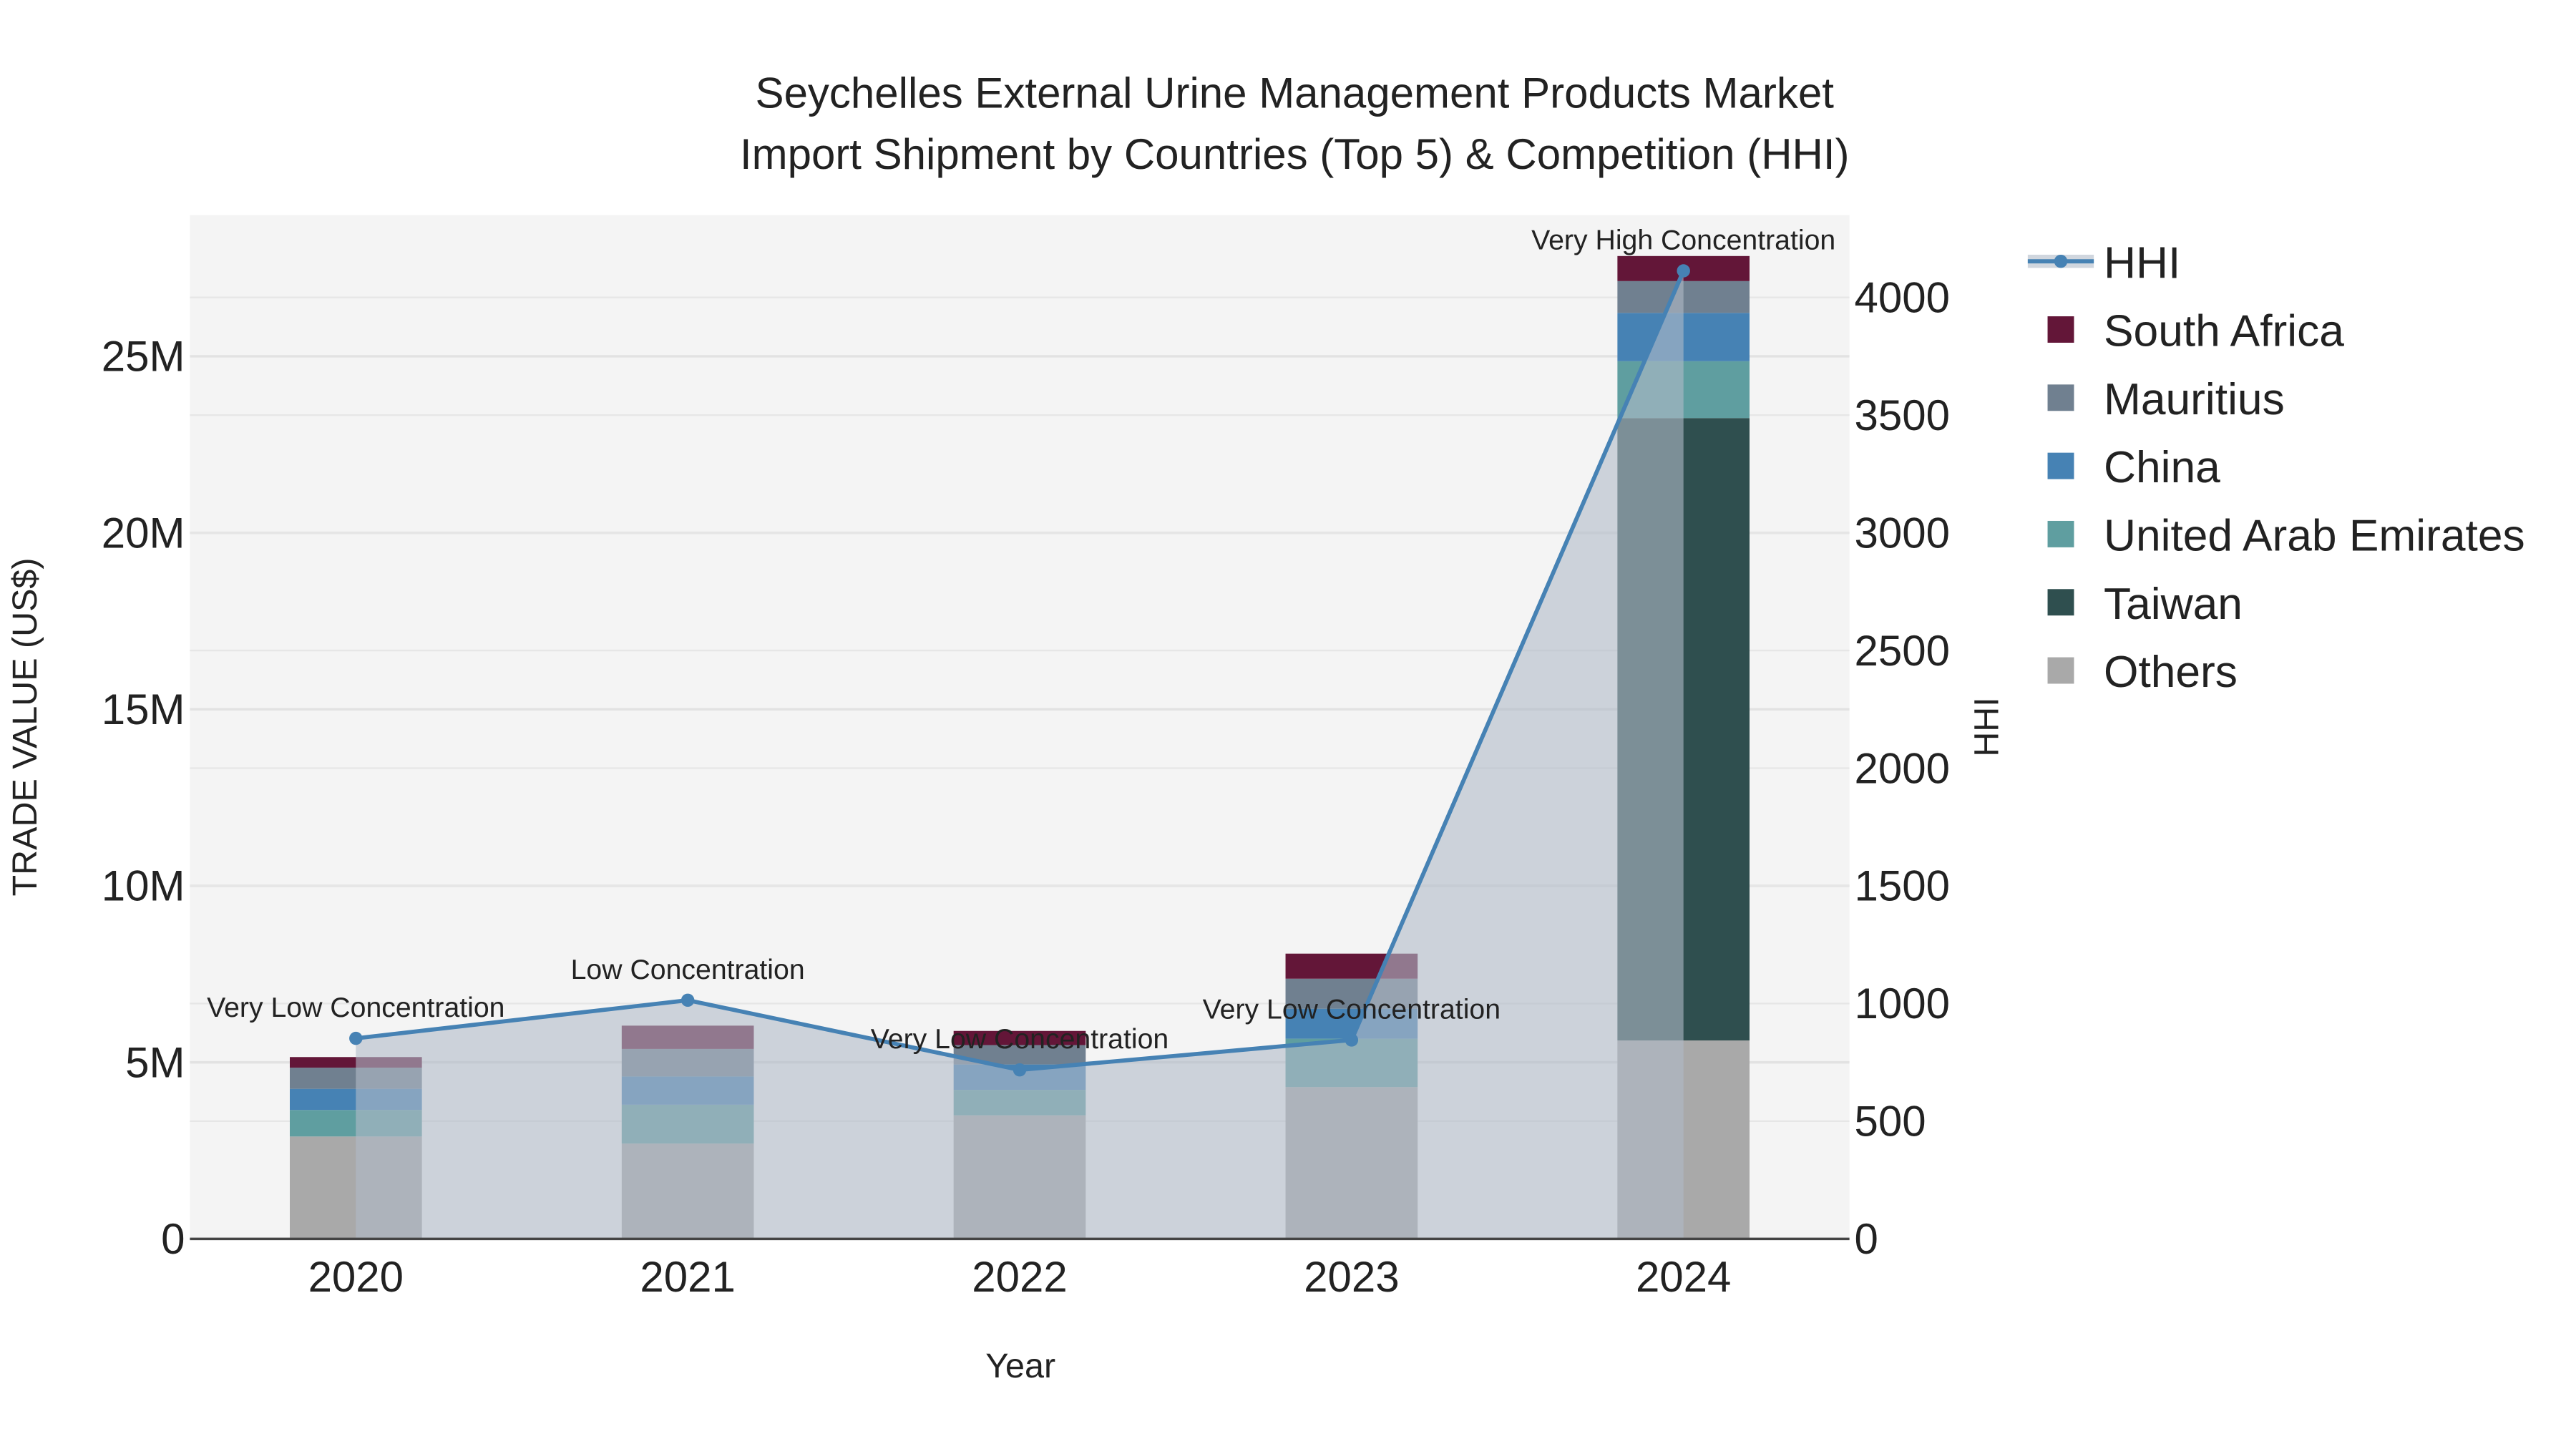 Image resolution: width=2576 pixels, height=1449 pixels. Describe the element at coordinates (1902, 415) in the screenshot. I see `y2-tick-label: 3500` at that location.